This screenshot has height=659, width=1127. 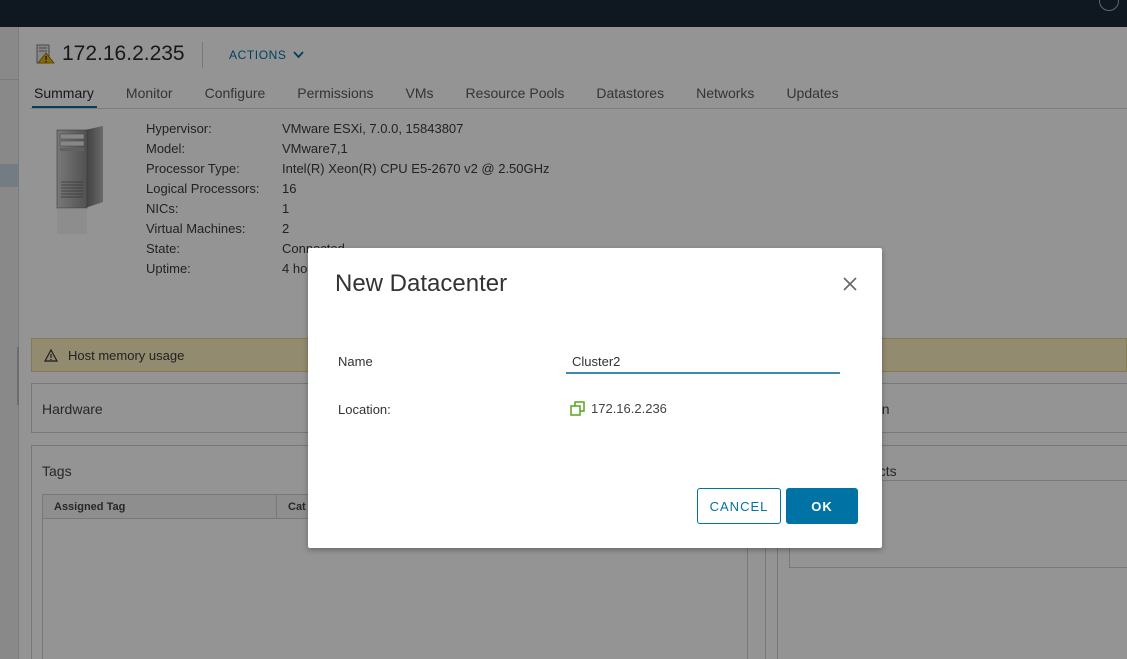 What do you see at coordinates (421, 283) in the screenshot?
I see `dialog-title: New Datacenter` at bounding box center [421, 283].